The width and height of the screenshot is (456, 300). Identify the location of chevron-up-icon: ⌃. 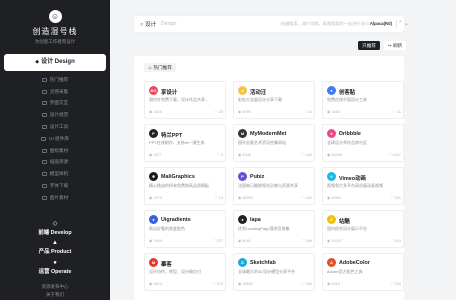
(400, 23).